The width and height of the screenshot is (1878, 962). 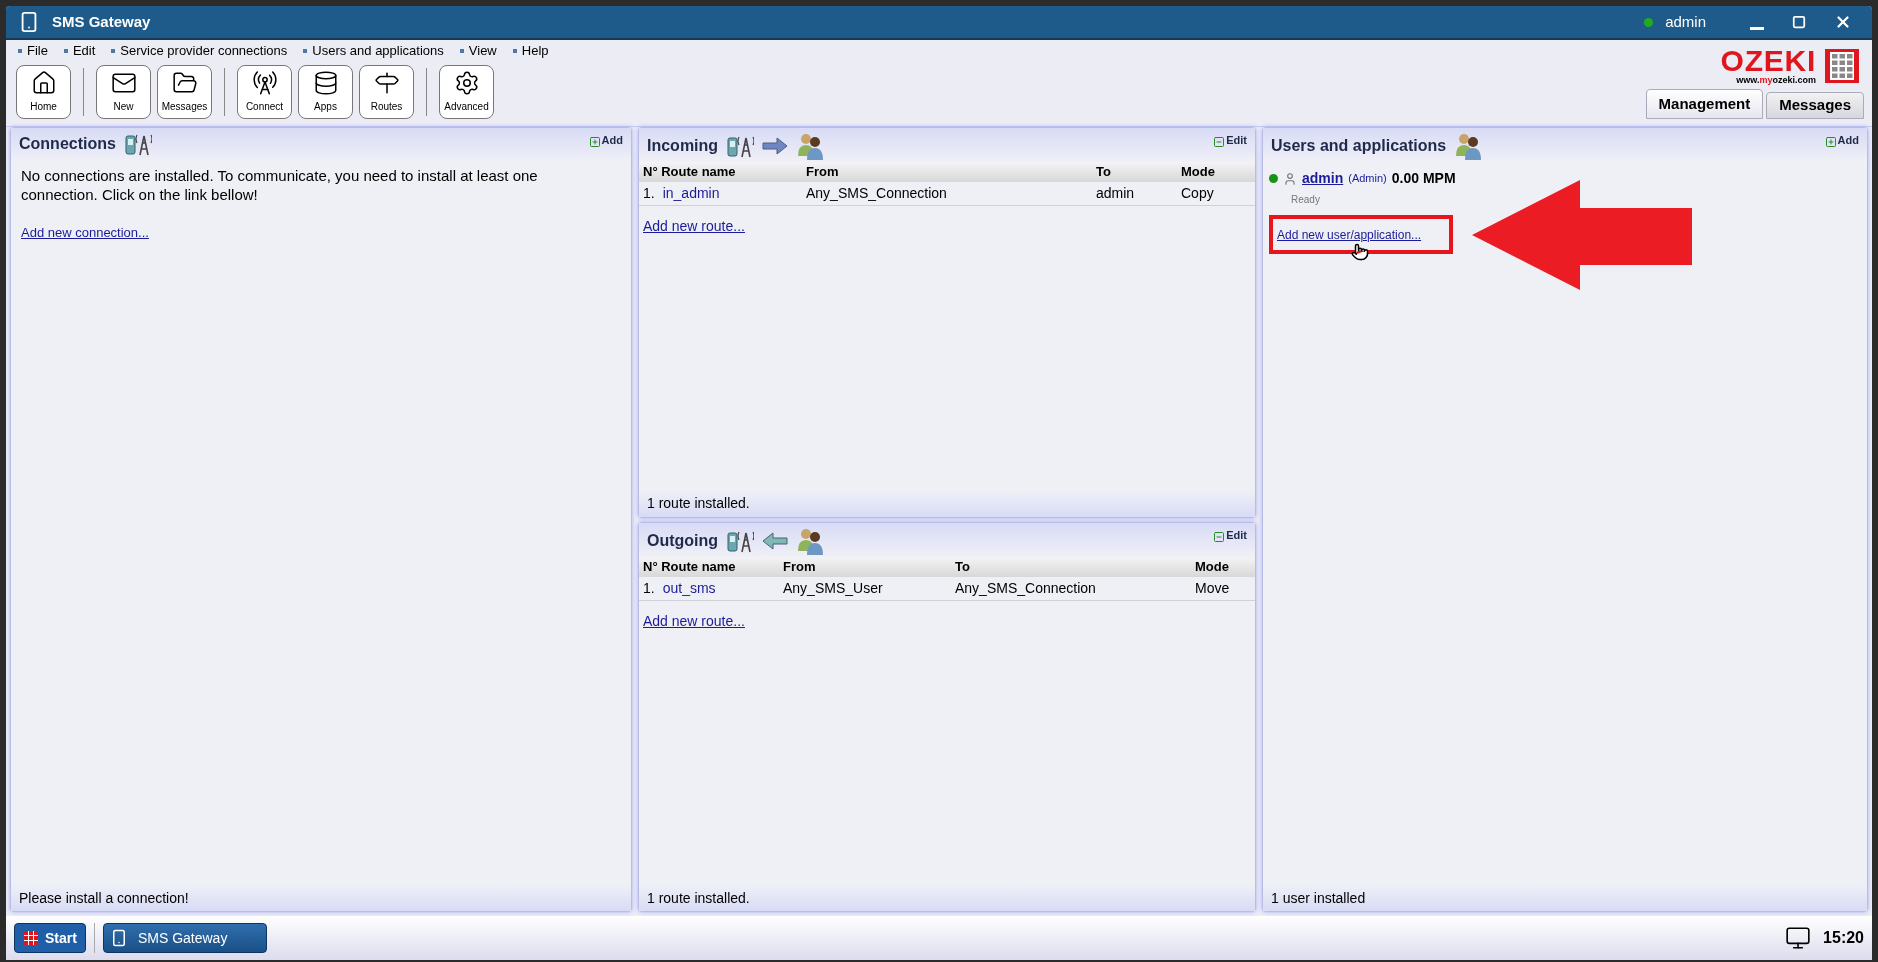 I want to click on toolbar-button: Advanced, so click(x=466, y=92).